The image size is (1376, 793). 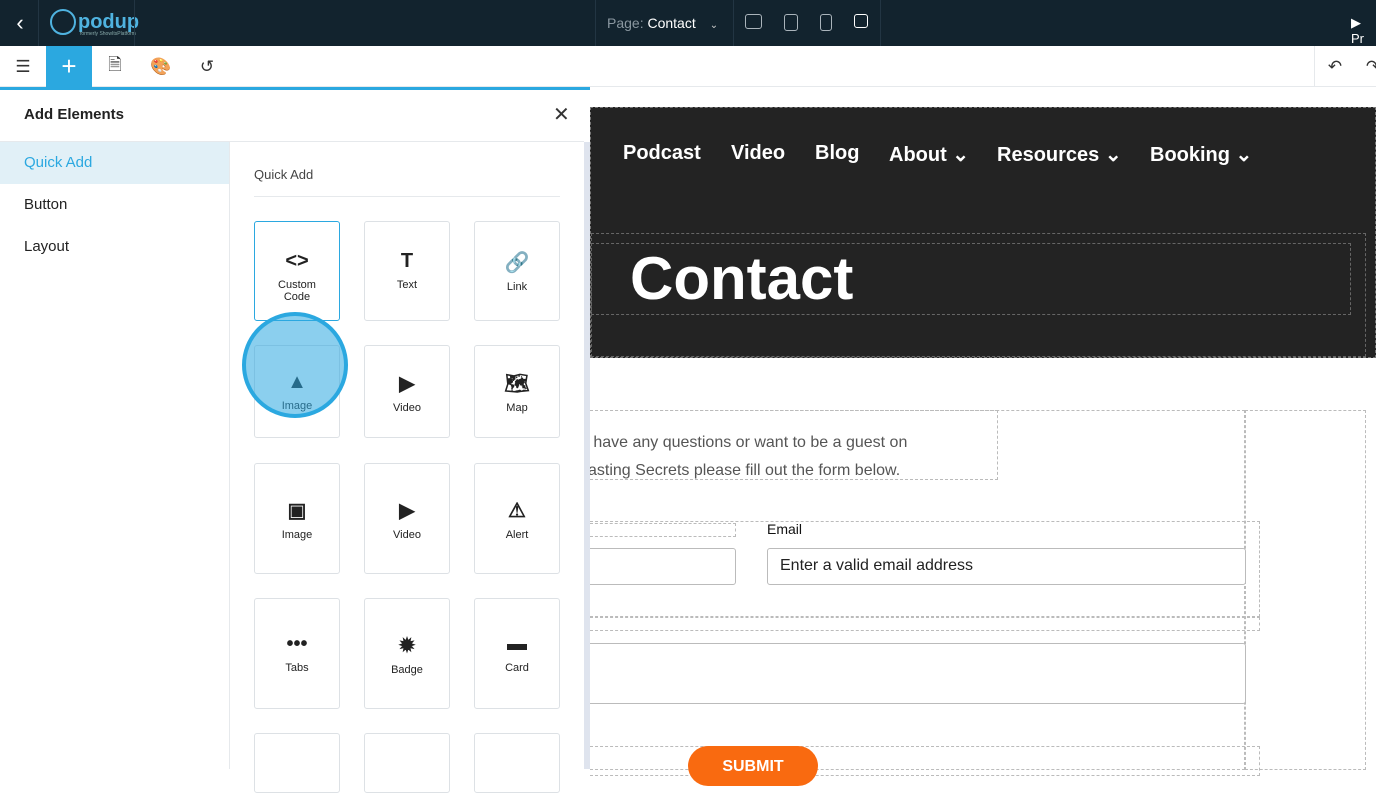 I want to click on tablet-icon, so click(x=791, y=22).